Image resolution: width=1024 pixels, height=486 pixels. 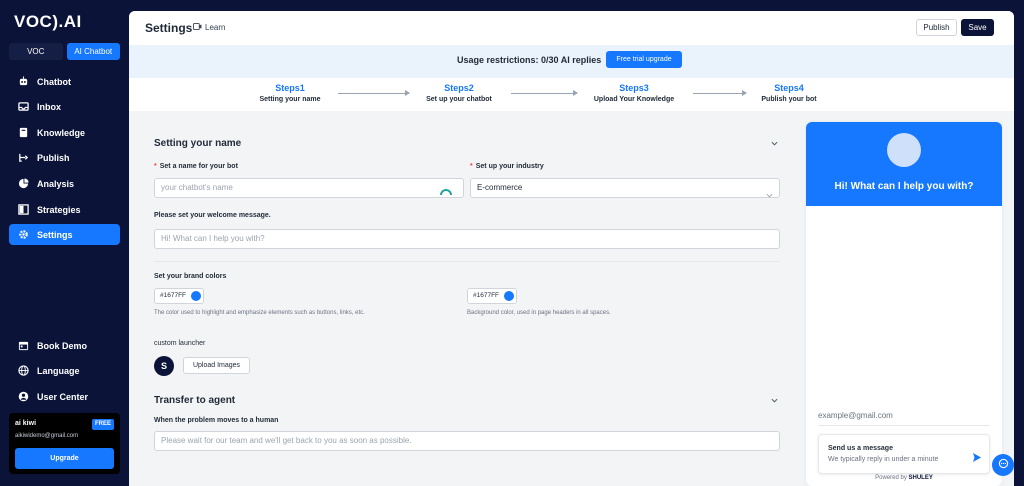 What do you see at coordinates (103, 424) in the screenshot?
I see `plan-badge: FREE` at bounding box center [103, 424].